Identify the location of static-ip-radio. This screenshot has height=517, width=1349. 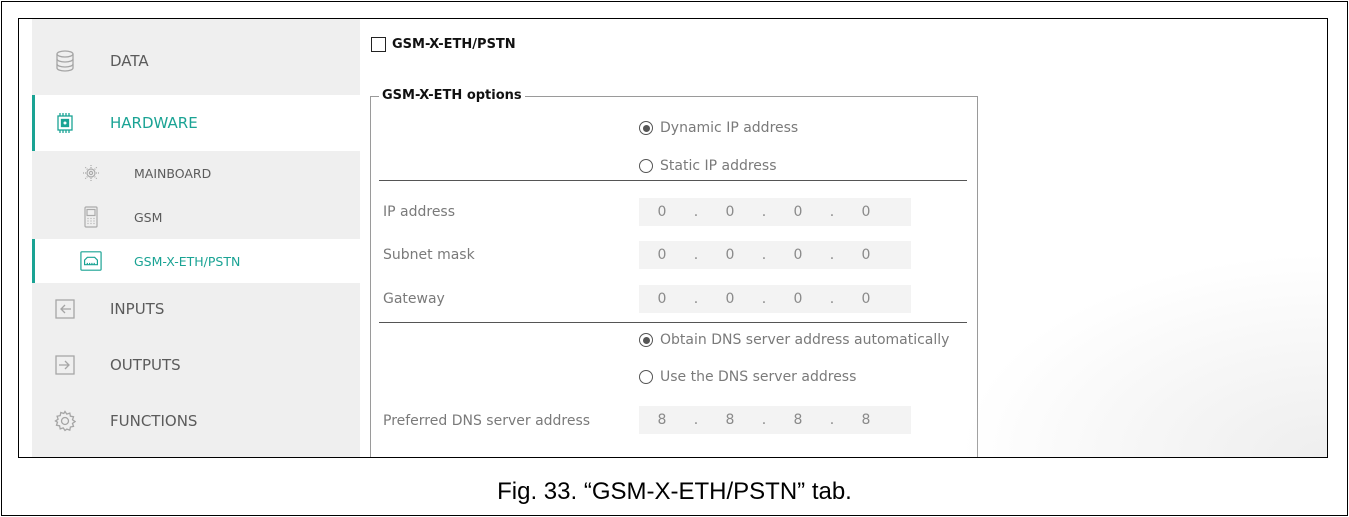
(646, 166).